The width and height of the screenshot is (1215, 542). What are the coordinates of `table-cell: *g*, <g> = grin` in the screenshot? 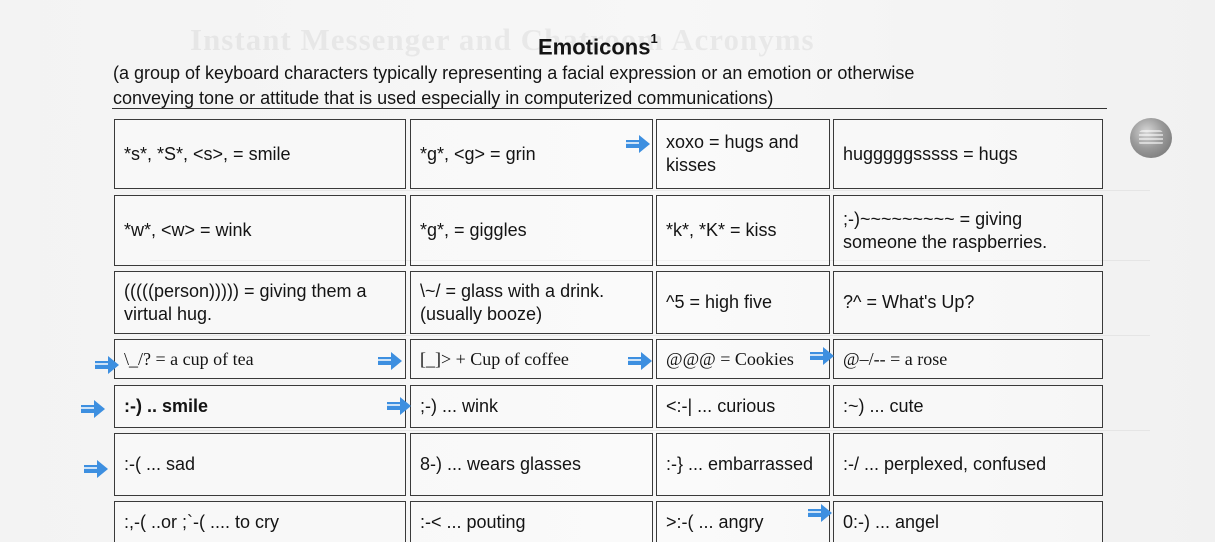 It's located at (531, 154).